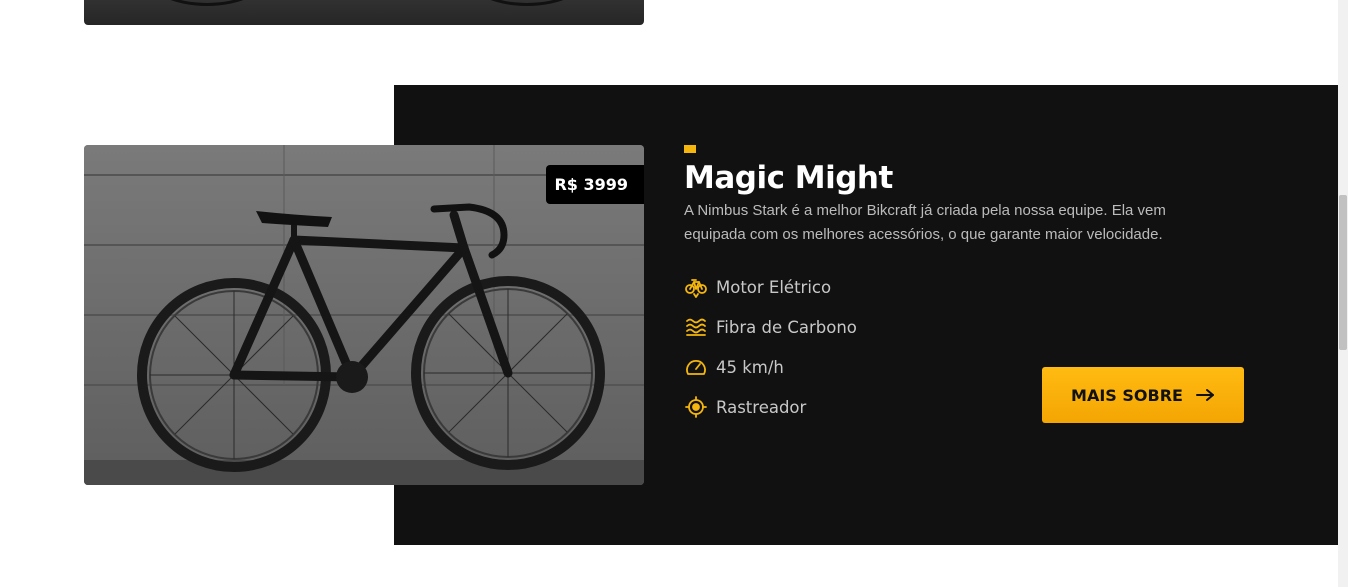 This screenshot has width=1348, height=587. I want to click on more-info-button-label: MAIS SOBRE, so click(1127, 395).